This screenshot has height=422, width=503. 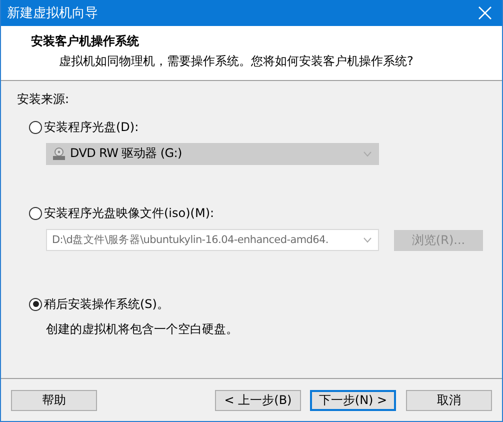 I want to click on wizard-button: < 上一步(B), so click(x=258, y=400).